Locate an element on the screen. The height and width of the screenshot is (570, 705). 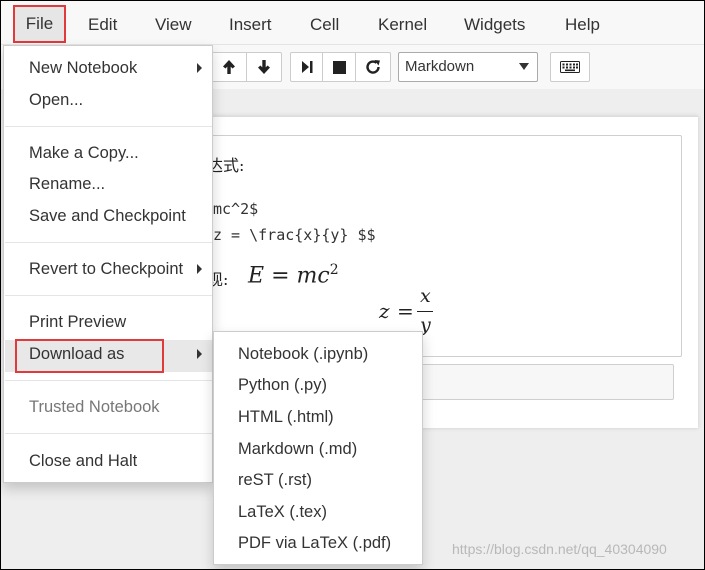
download-markdown: Markdown (.md) is located at coordinates (297, 449).